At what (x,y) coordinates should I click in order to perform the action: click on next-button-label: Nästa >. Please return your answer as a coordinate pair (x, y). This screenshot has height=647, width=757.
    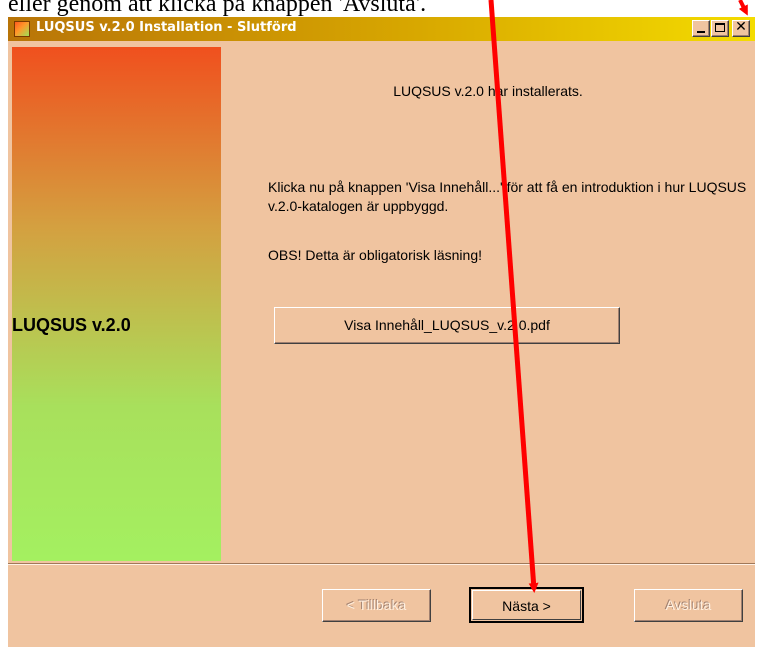
    Looking at the image, I should click on (526, 606).